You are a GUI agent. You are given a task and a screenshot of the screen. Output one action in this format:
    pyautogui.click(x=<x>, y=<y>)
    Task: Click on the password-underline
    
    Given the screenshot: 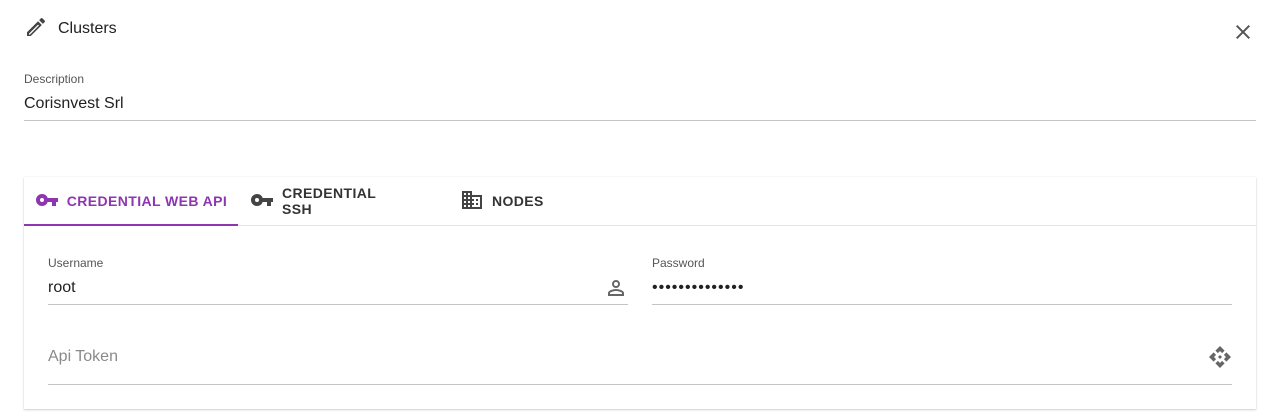 What is the action you would take?
    pyautogui.click(x=942, y=304)
    